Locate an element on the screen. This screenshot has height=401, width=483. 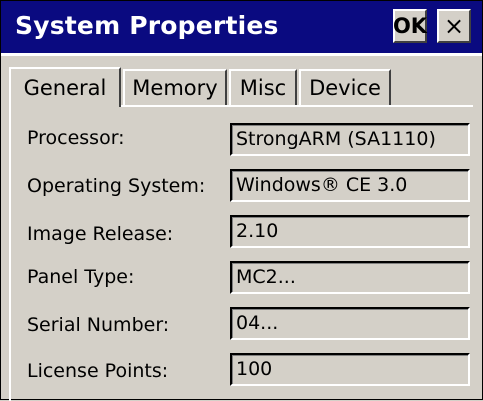
tab-label: Memory is located at coordinates (175, 88).